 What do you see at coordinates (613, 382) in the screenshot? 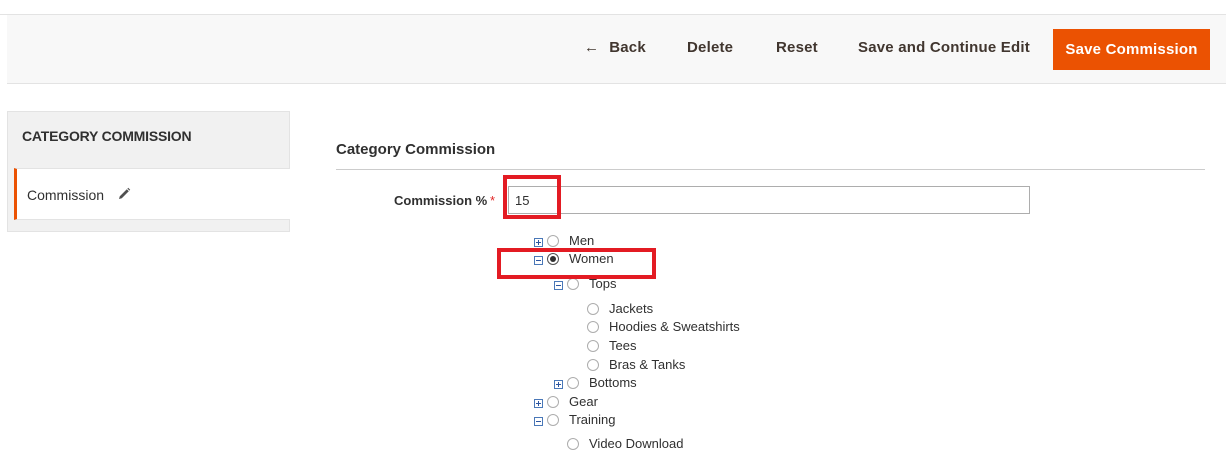
I see `tree-node-label: Bottoms` at bounding box center [613, 382].